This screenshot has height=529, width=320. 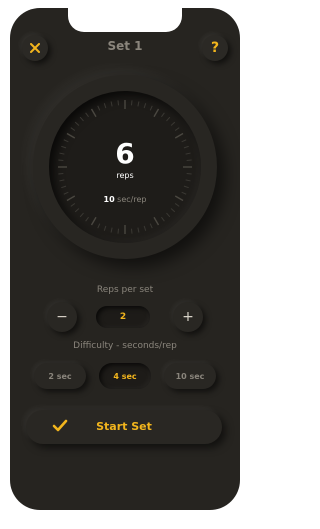 I want to click on difficulty-option-4-sec: 4 sec, so click(x=125, y=376).